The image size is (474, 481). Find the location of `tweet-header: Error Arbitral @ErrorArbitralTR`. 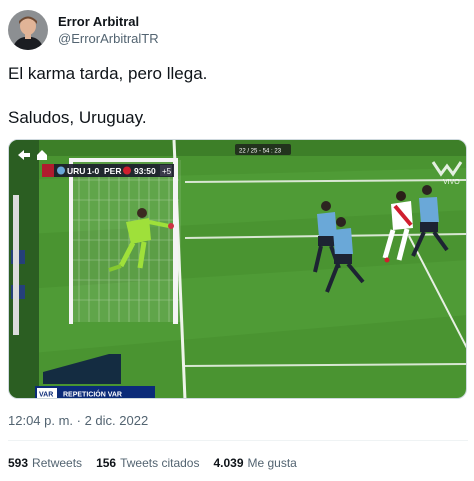

tweet-header: Error Arbitral @ErrorArbitralTR is located at coordinates (238, 30).